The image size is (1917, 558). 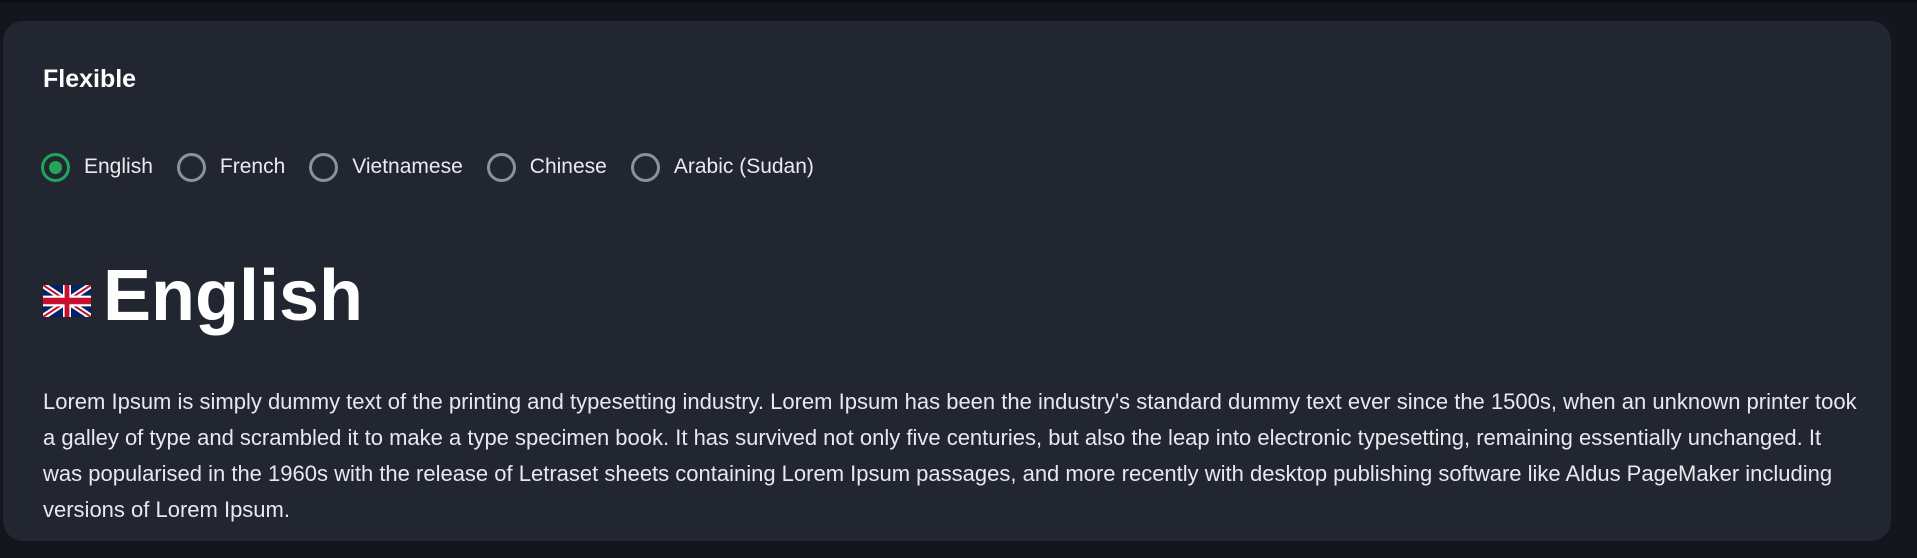 I want to click on panel-title: Flexible, so click(x=90, y=79).